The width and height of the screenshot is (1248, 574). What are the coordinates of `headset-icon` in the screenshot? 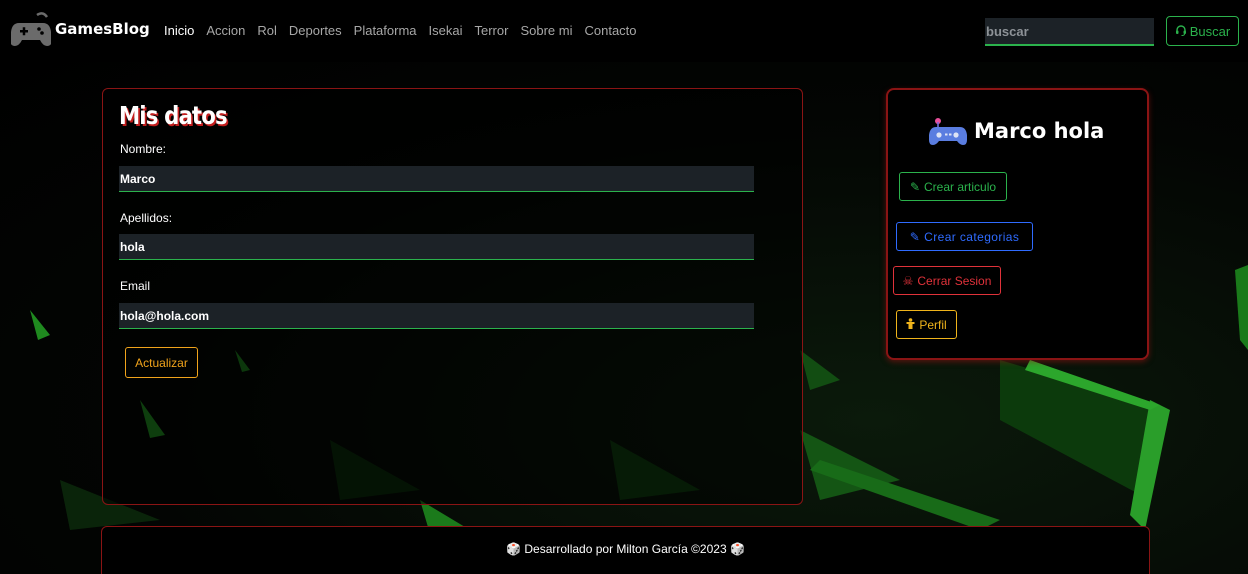 It's located at (1181, 31).